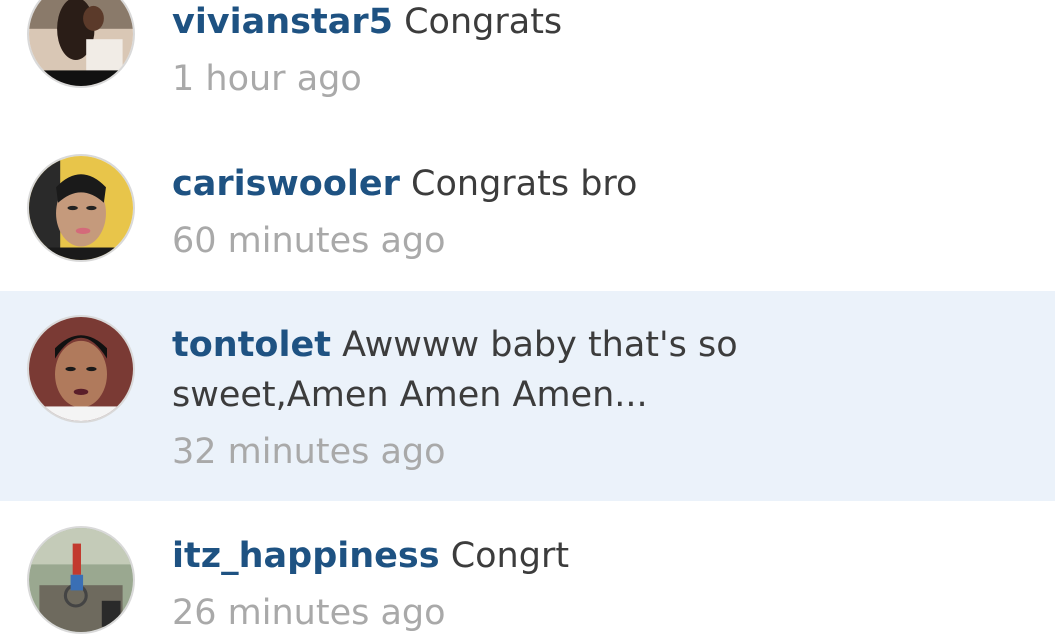 Image resolution: width=1055 pixels, height=642 pixels. I want to click on comment-body: vivianstar5 Congrats, so click(593, 23).